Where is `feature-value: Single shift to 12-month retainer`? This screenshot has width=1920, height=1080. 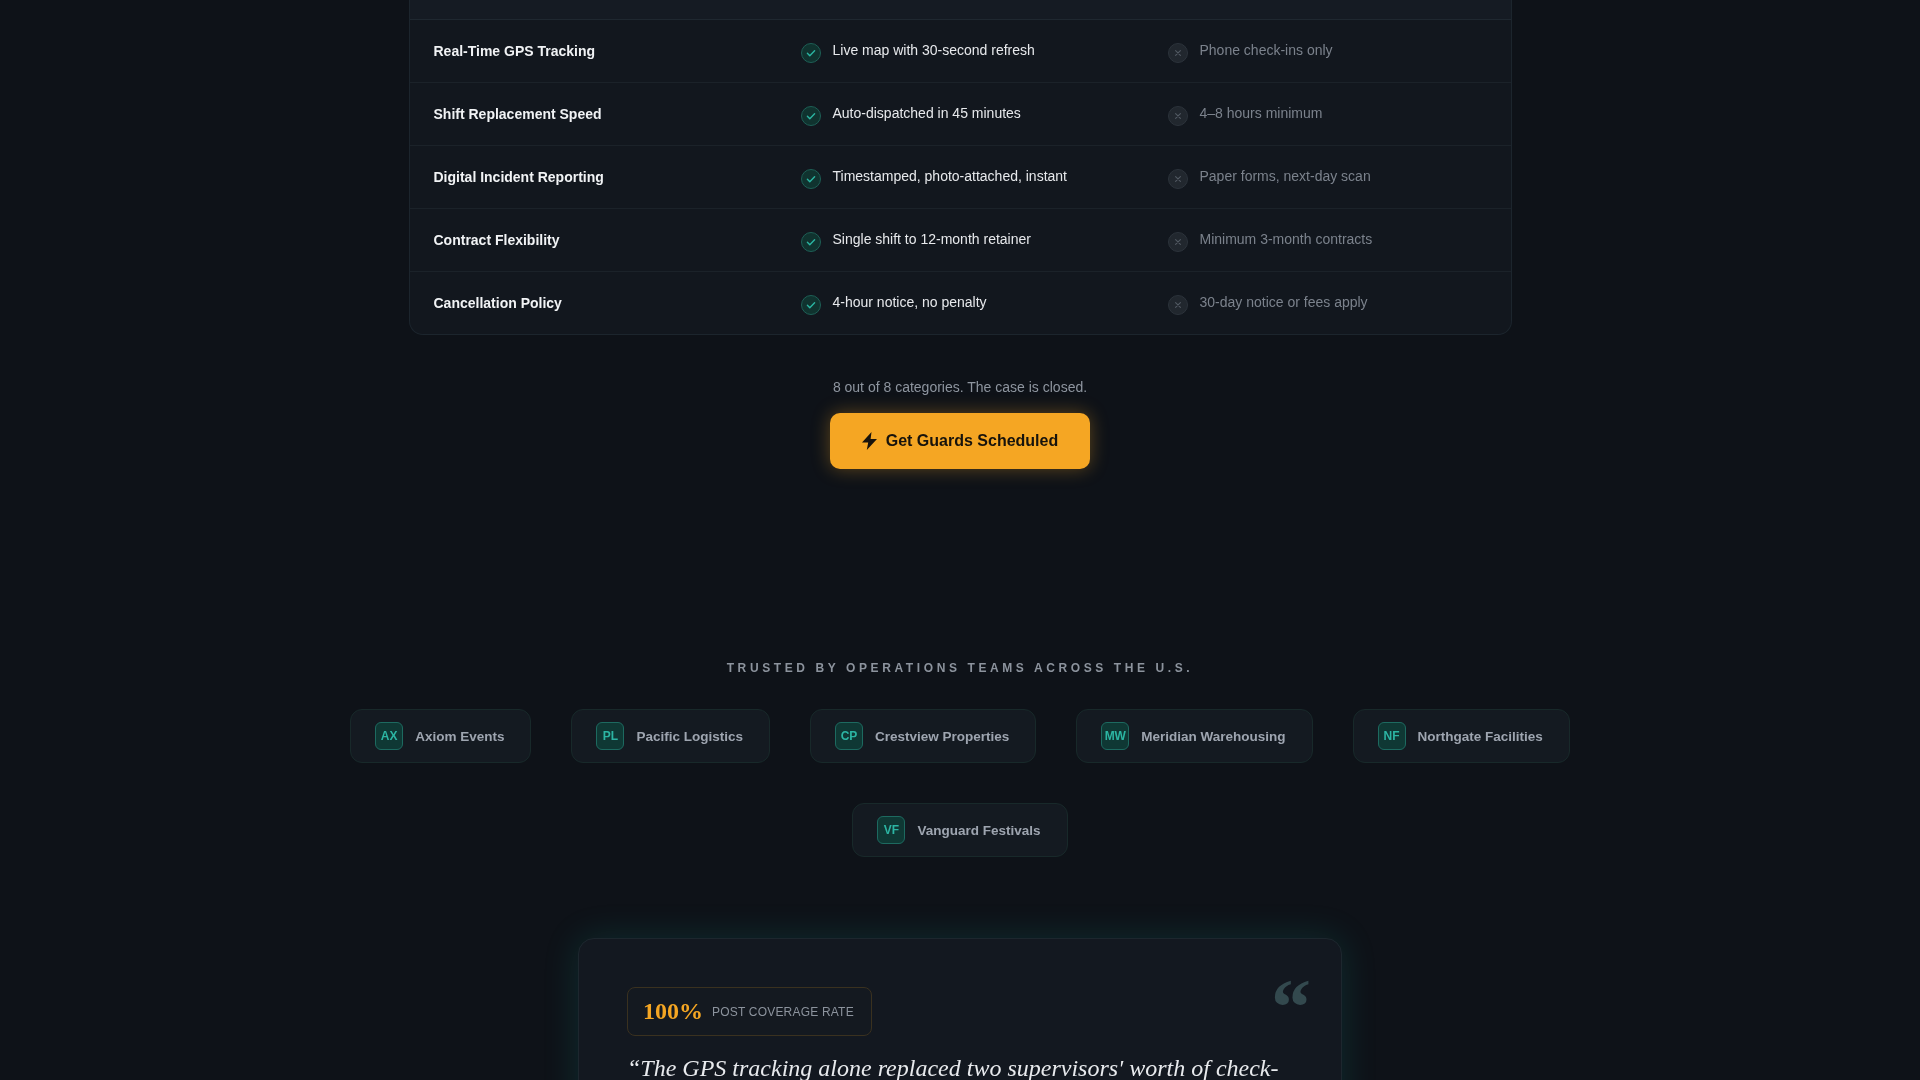 feature-value: Single shift to 12-month retainer is located at coordinates (931, 239).